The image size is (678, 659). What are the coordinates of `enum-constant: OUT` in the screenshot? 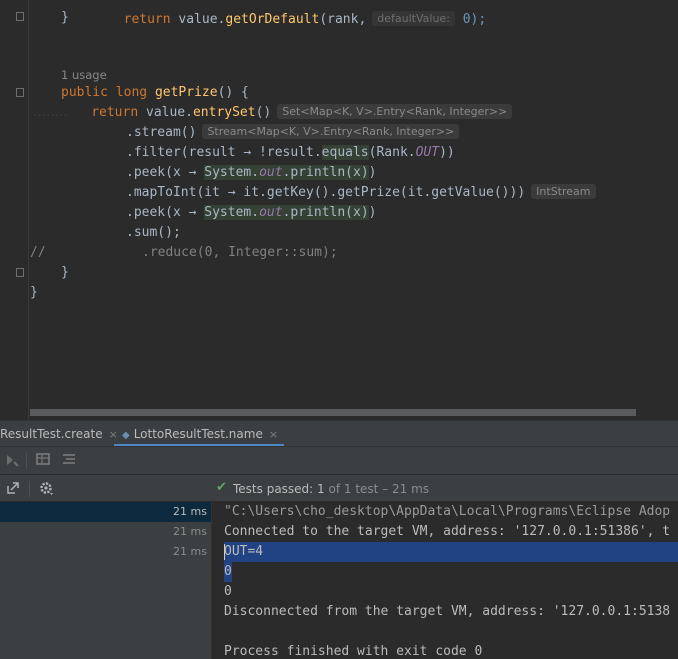 It's located at (427, 152).